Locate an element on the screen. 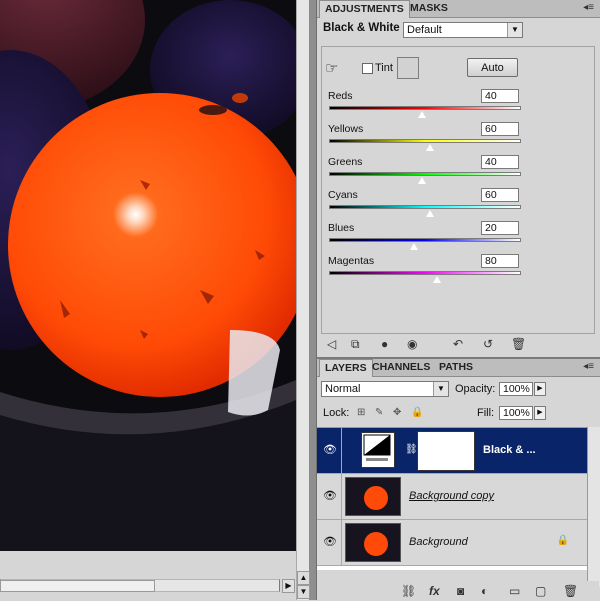 The height and width of the screenshot is (601, 600). scroll-down-icon: ▼ is located at coordinates (303, 592).